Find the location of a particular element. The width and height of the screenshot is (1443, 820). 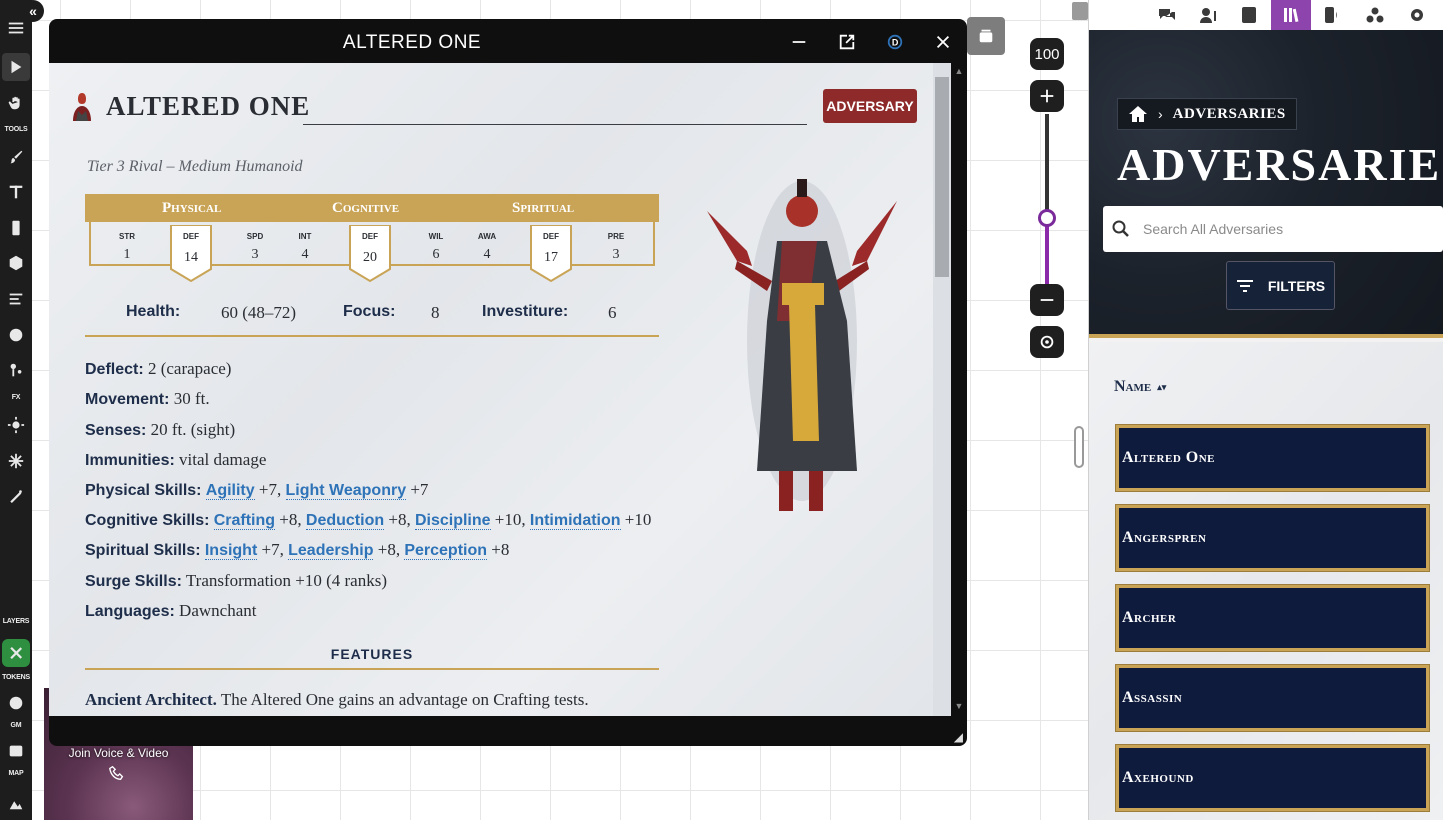

sort-by-name: Name ▴▾ is located at coordinates (1140, 387).